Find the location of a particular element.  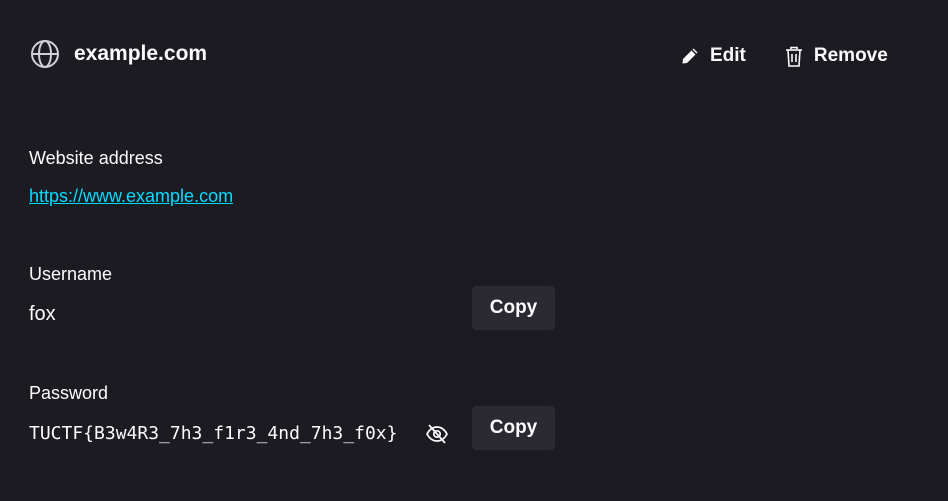

edit-button: Edit is located at coordinates (713, 56).